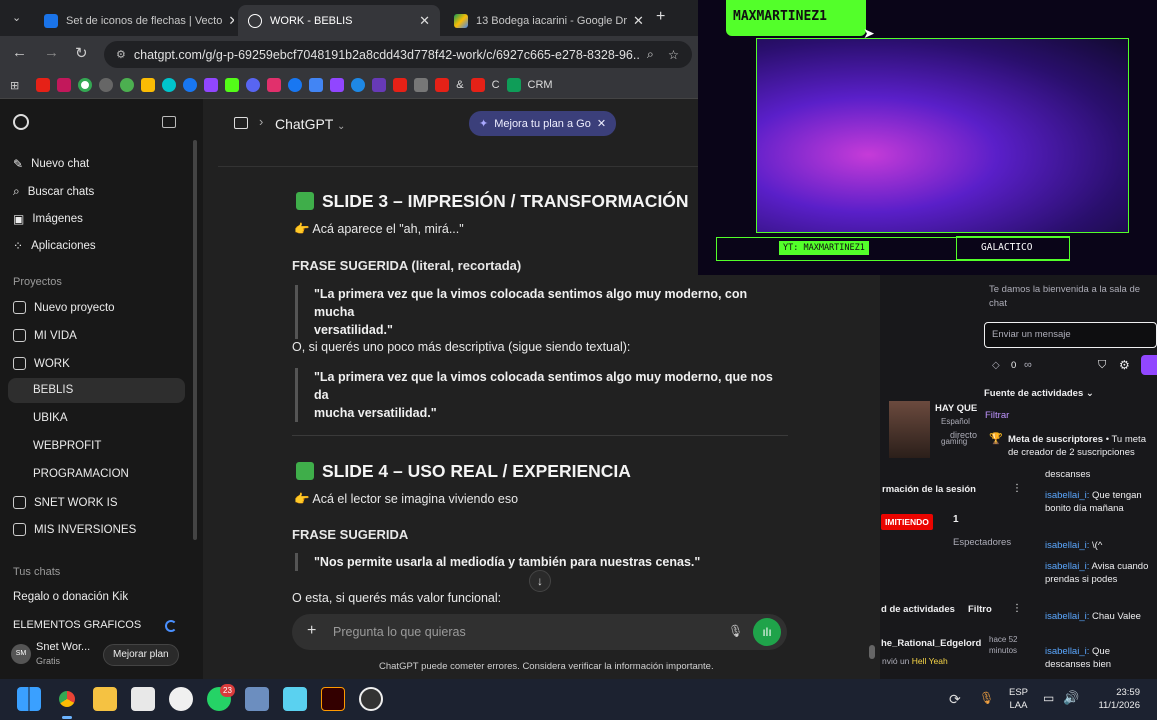 This screenshot has height=720, width=1157. Describe the element at coordinates (181, 699) in the screenshot. I see `clock-app-icon` at that location.